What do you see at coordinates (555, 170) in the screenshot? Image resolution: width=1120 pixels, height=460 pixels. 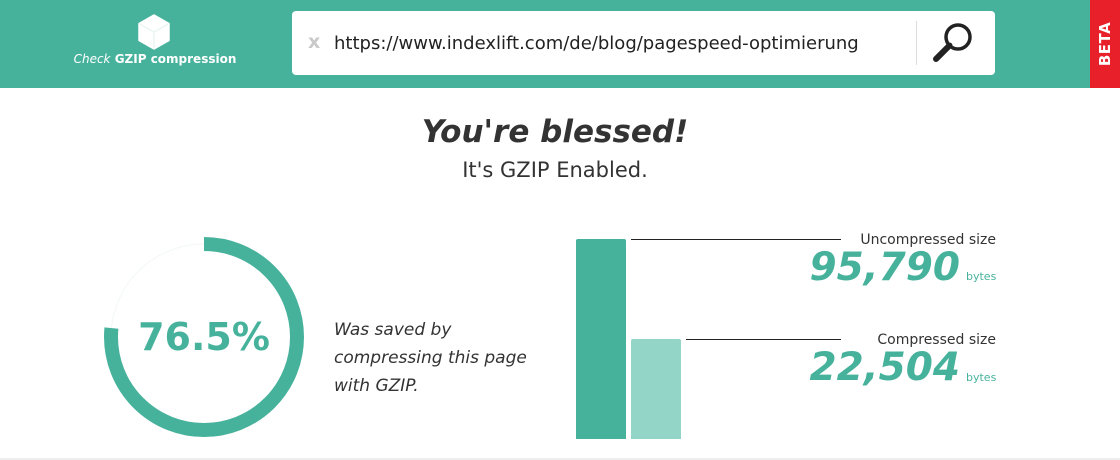 I see `result-subline: It's GZIP Enabled.` at bounding box center [555, 170].